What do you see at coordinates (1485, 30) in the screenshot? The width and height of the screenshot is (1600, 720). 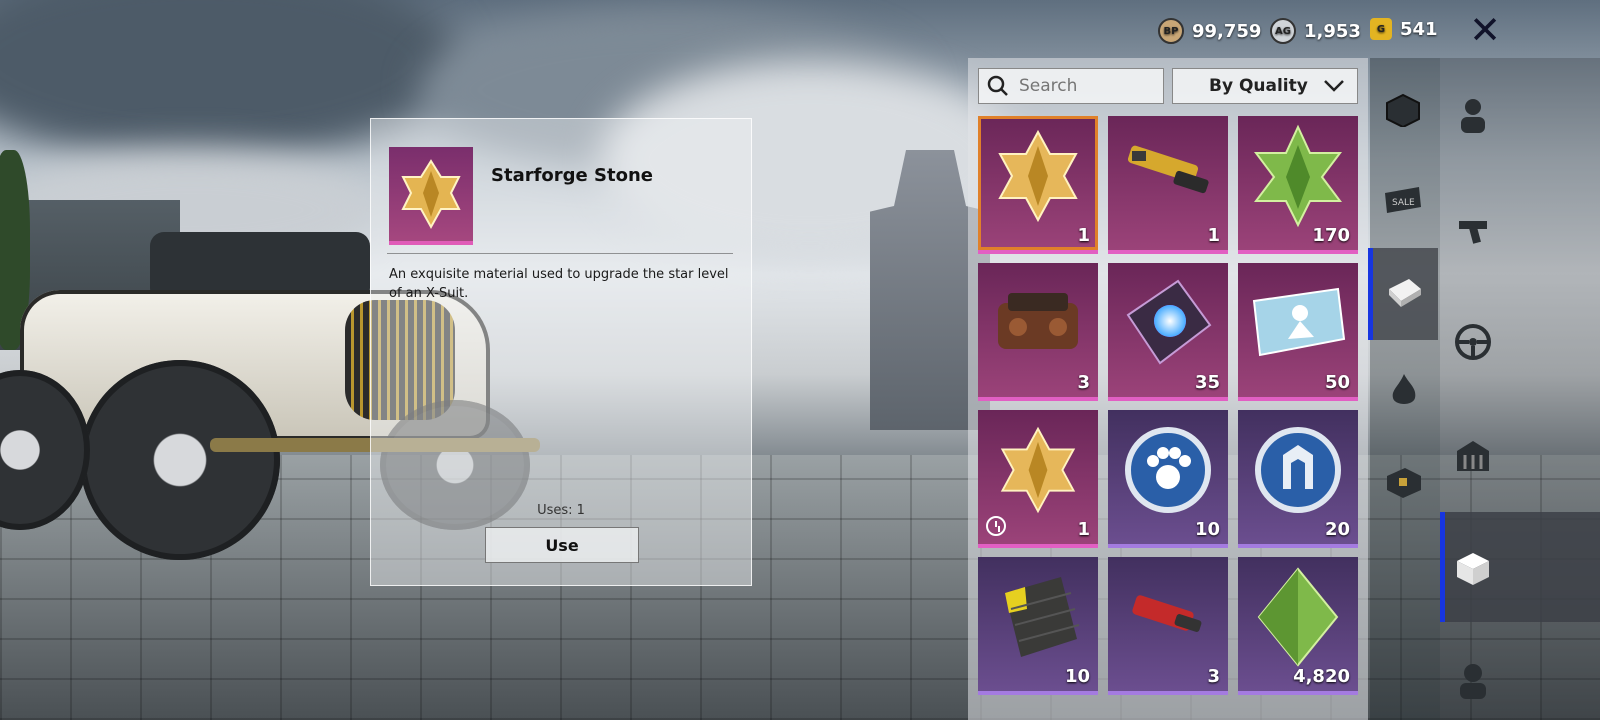 I see `close-icon: ✕` at bounding box center [1485, 30].